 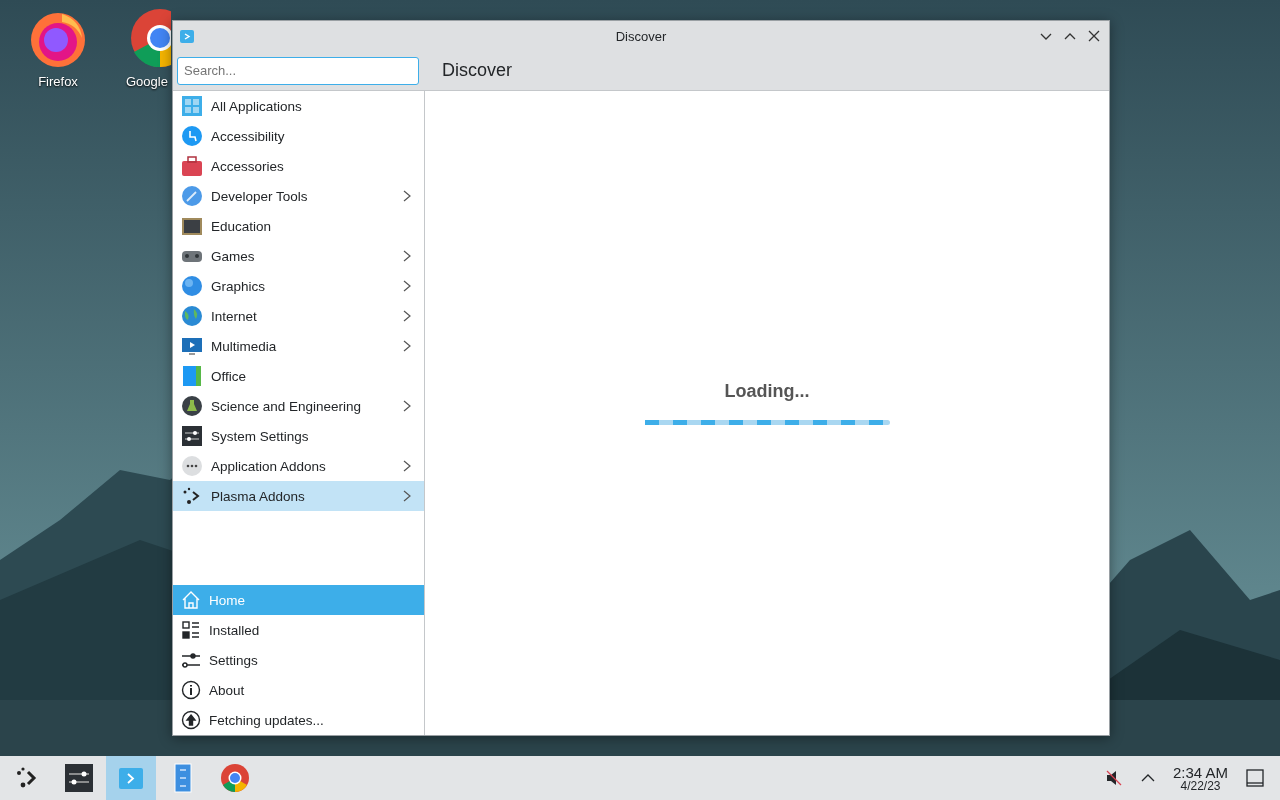 What do you see at coordinates (191, 720) in the screenshot?
I see `upload-icon` at bounding box center [191, 720].